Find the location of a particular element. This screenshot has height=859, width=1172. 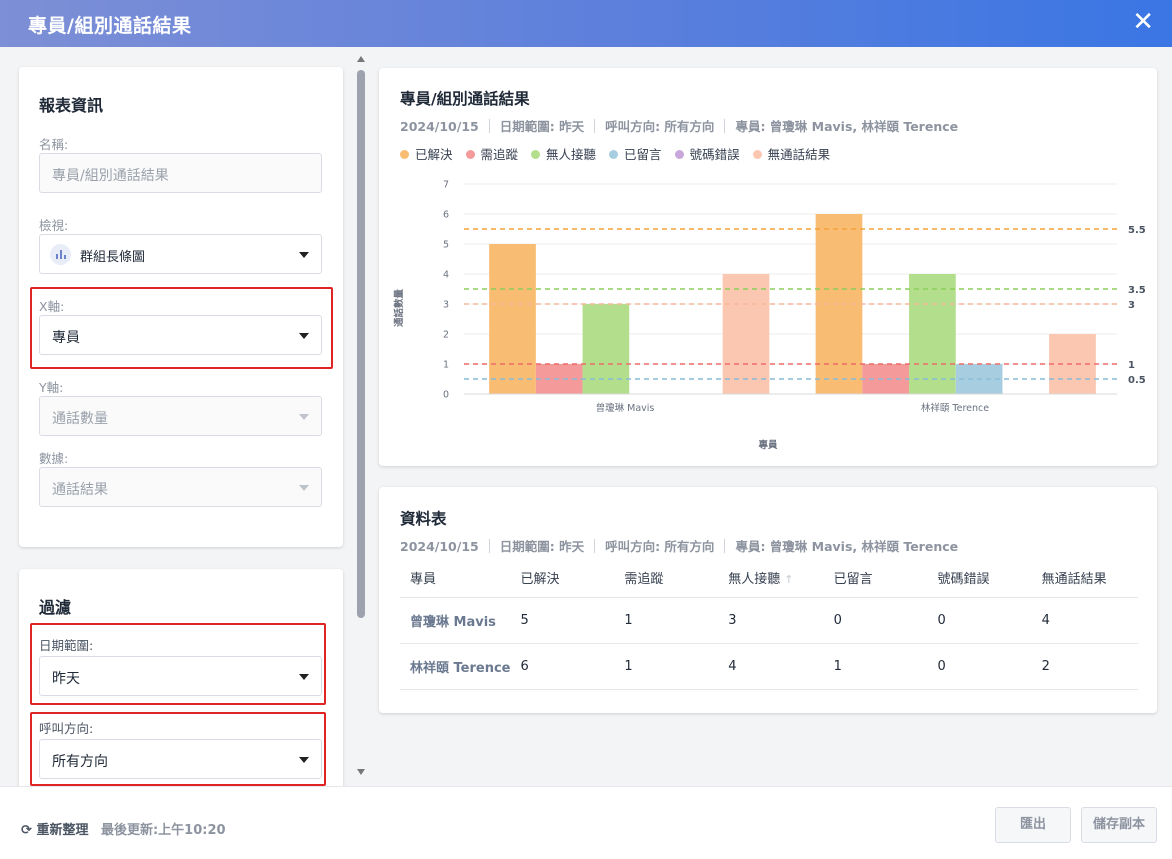

cell-agent: 林祥頤 Terence is located at coordinates (455, 666).